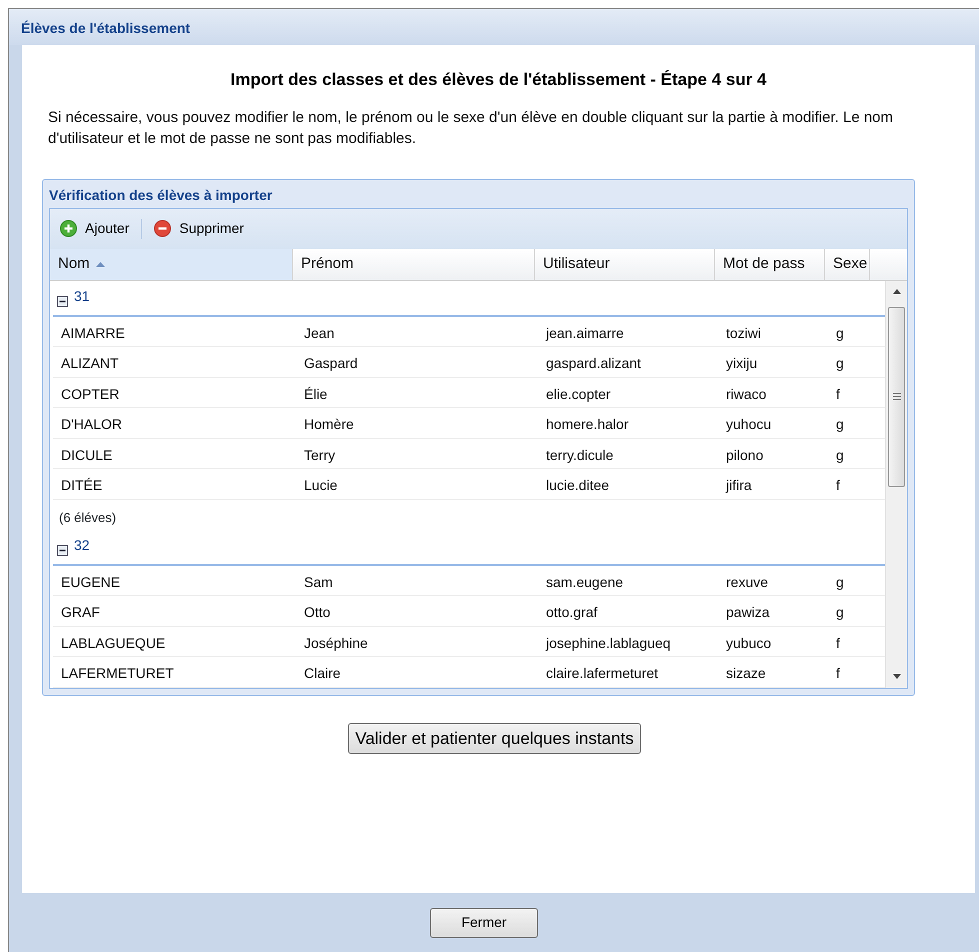  Describe the element at coordinates (331, 363) in the screenshot. I see `table-cell-text: Gaspard` at that location.